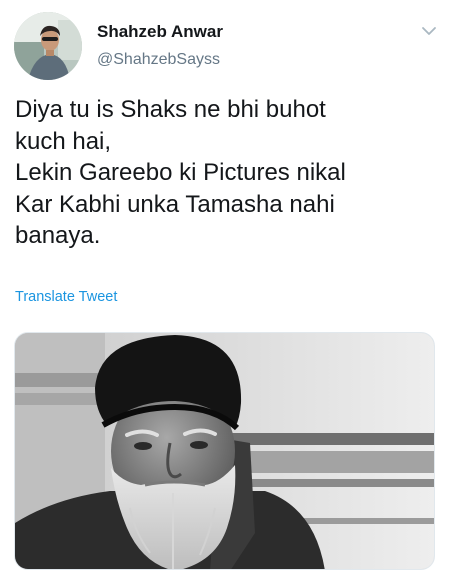 This screenshot has height=583, width=450. What do you see at coordinates (158, 60) in the screenshot?
I see `author-handle: @ShahzebSayss` at bounding box center [158, 60].